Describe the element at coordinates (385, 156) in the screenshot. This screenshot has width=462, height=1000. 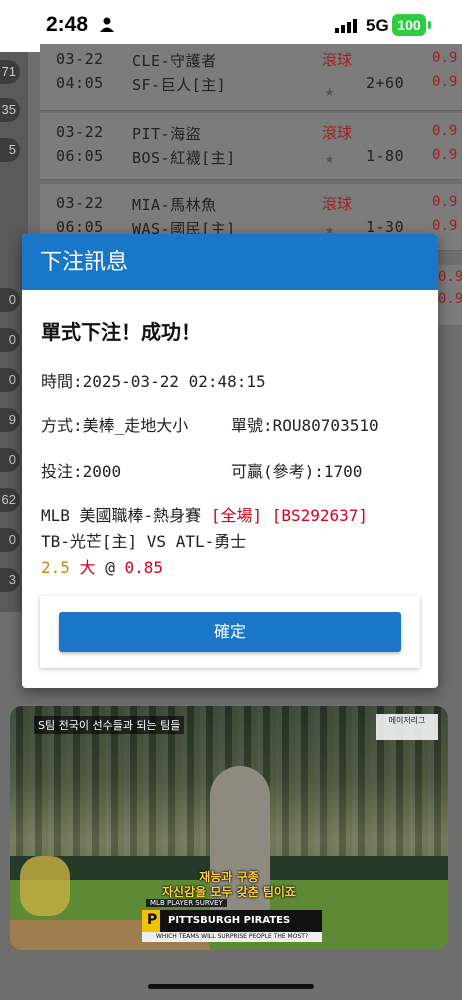
I see `handicap-line: 1-80` at that location.